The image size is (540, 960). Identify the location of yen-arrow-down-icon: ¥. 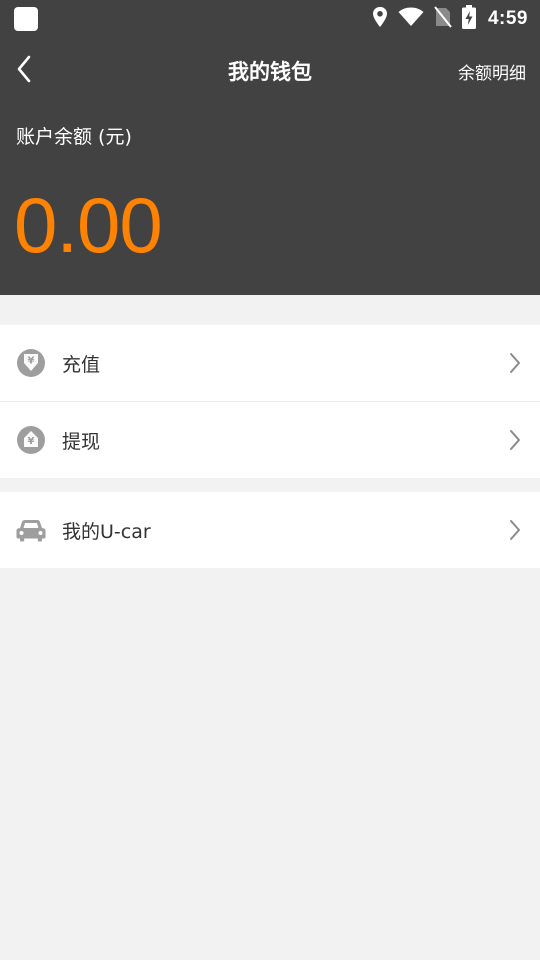
(31, 363).